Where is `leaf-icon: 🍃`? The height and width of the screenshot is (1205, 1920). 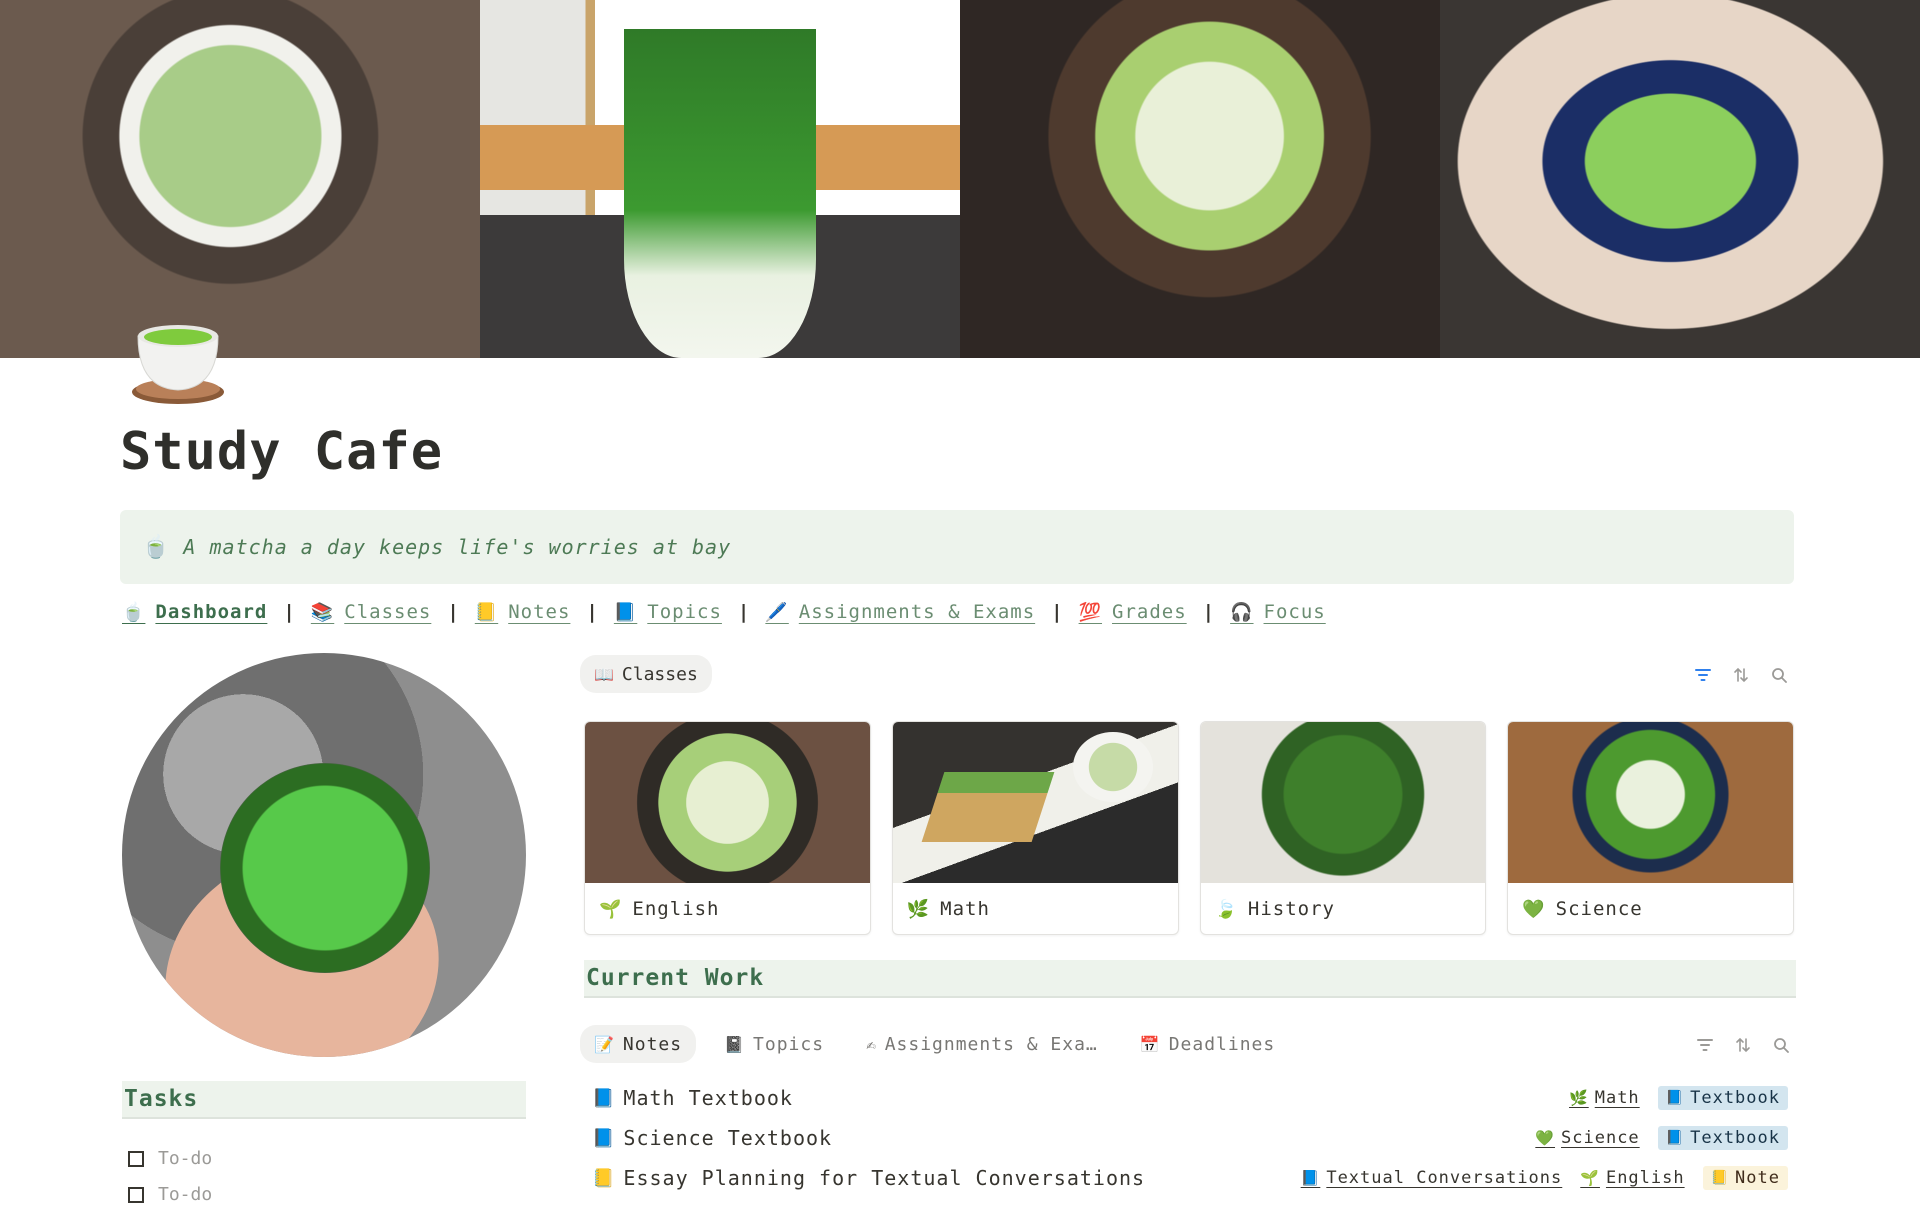 leaf-icon: 🍃 is located at coordinates (1226, 909).